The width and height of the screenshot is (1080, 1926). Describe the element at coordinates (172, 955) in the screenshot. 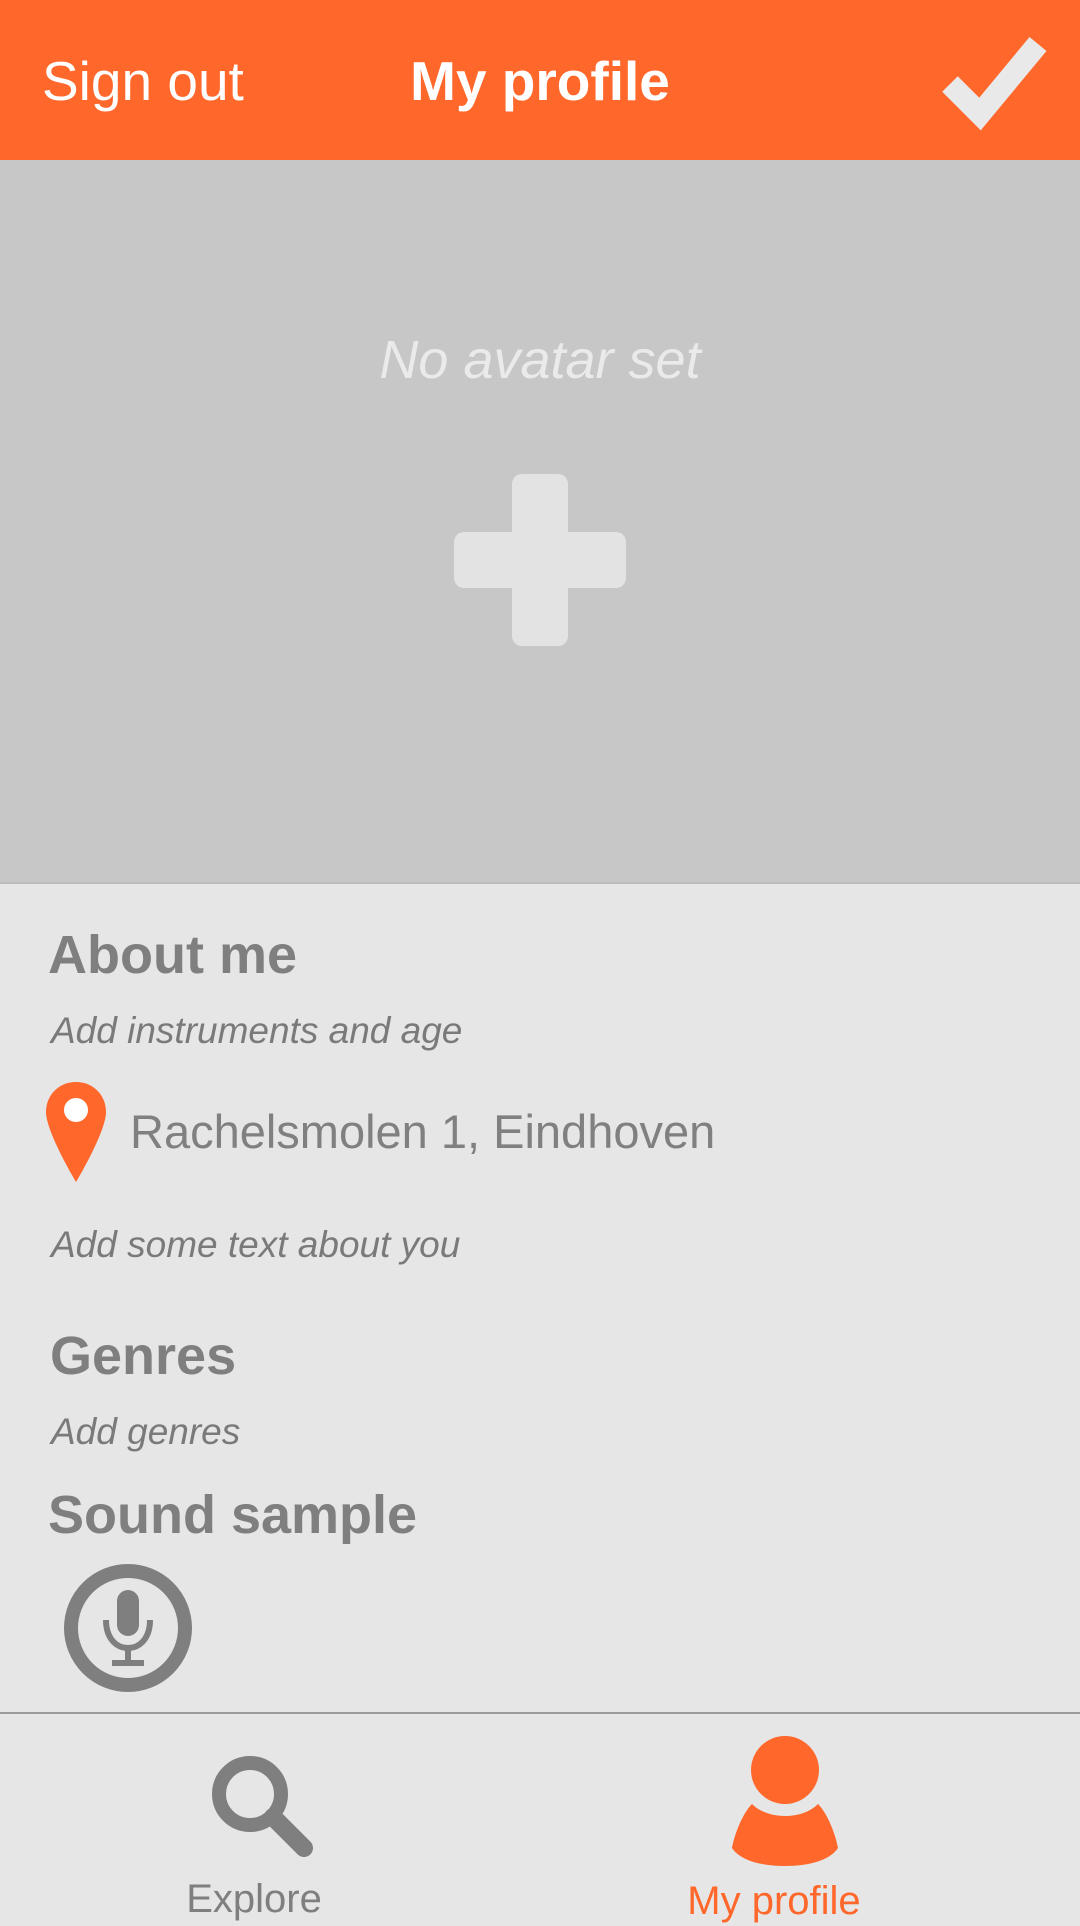

I see `about-me-heading: About me` at that location.